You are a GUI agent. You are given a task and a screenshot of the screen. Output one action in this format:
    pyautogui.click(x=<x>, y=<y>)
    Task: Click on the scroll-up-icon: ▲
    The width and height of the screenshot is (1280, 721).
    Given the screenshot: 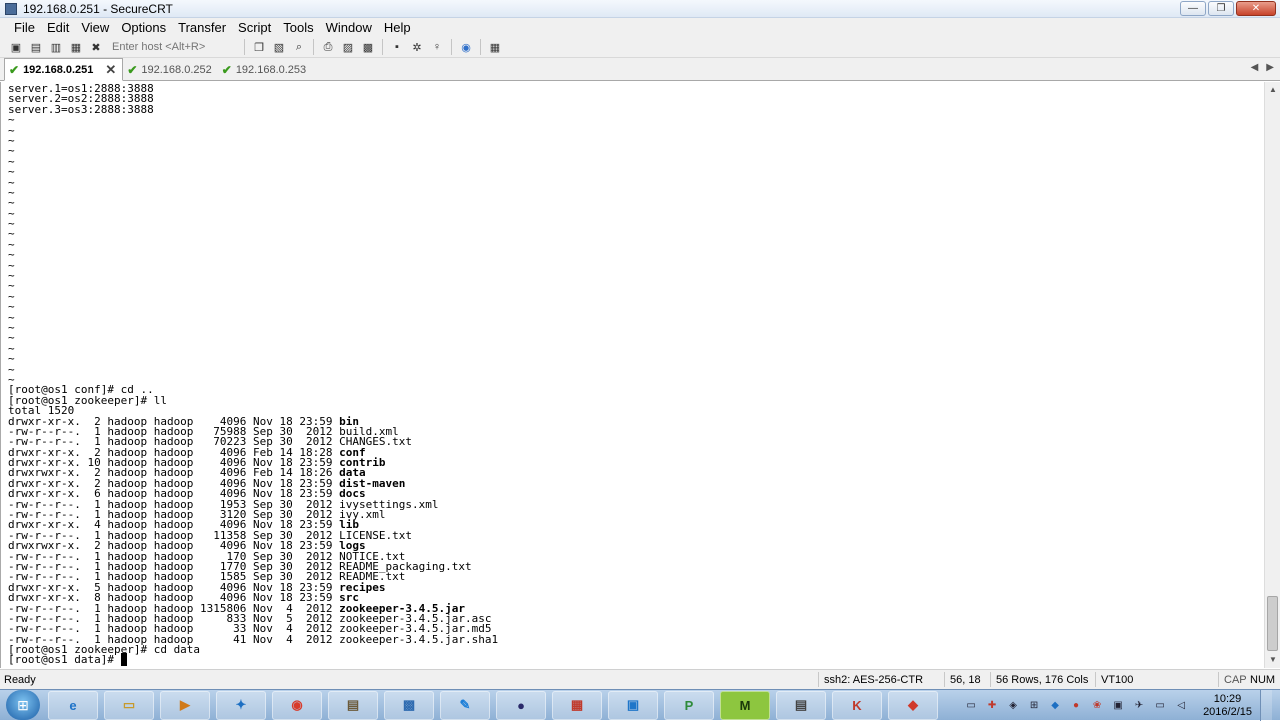 What is the action you would take?
    pyautogui.click(x=1272, y=90)
    